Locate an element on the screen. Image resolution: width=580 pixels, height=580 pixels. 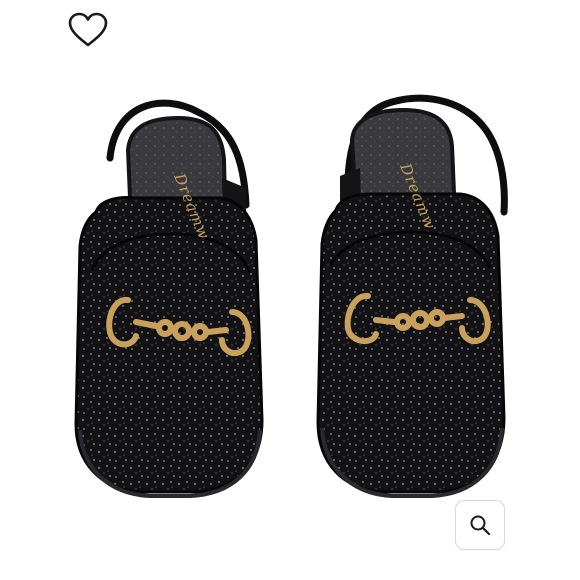
heart-outline-icon is located at coordinates (88, 29).